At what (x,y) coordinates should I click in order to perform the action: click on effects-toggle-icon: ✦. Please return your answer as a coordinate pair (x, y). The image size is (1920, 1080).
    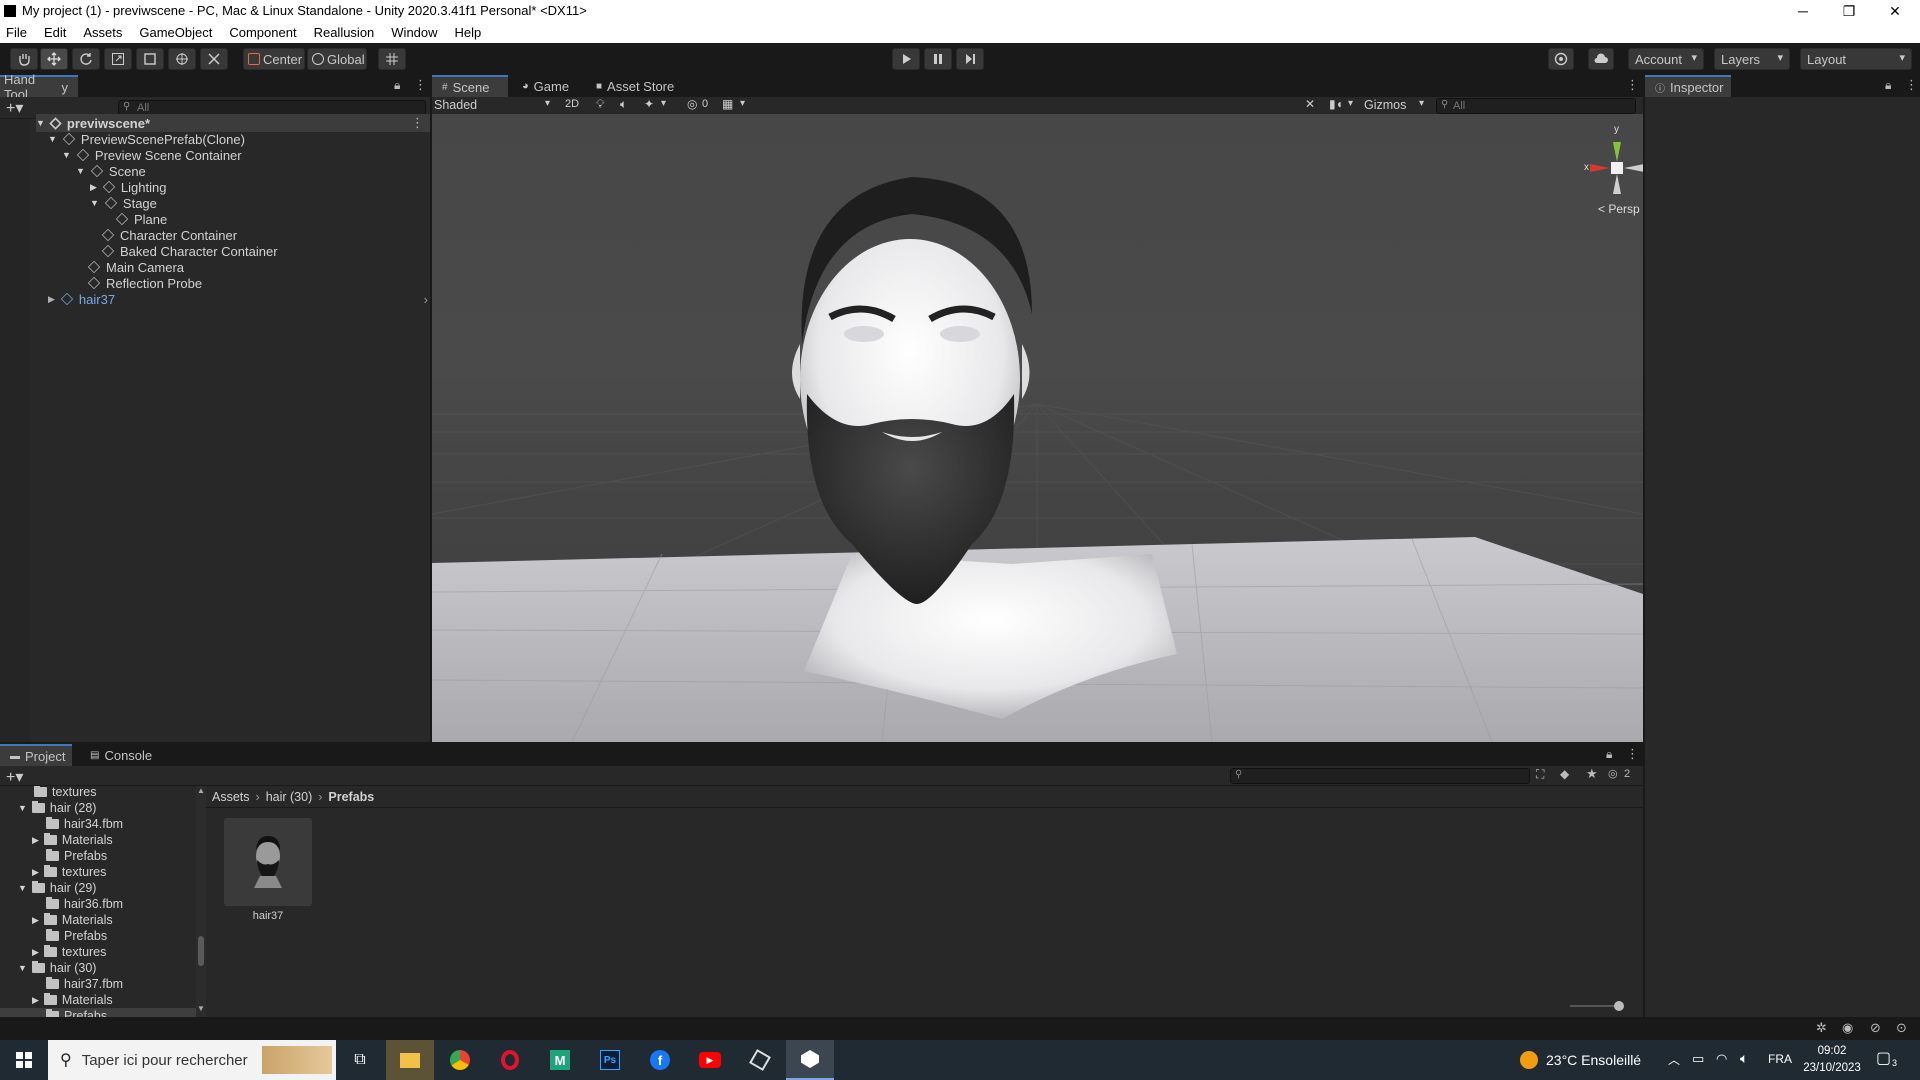
    Looking at the image, I should click on (649, 104).